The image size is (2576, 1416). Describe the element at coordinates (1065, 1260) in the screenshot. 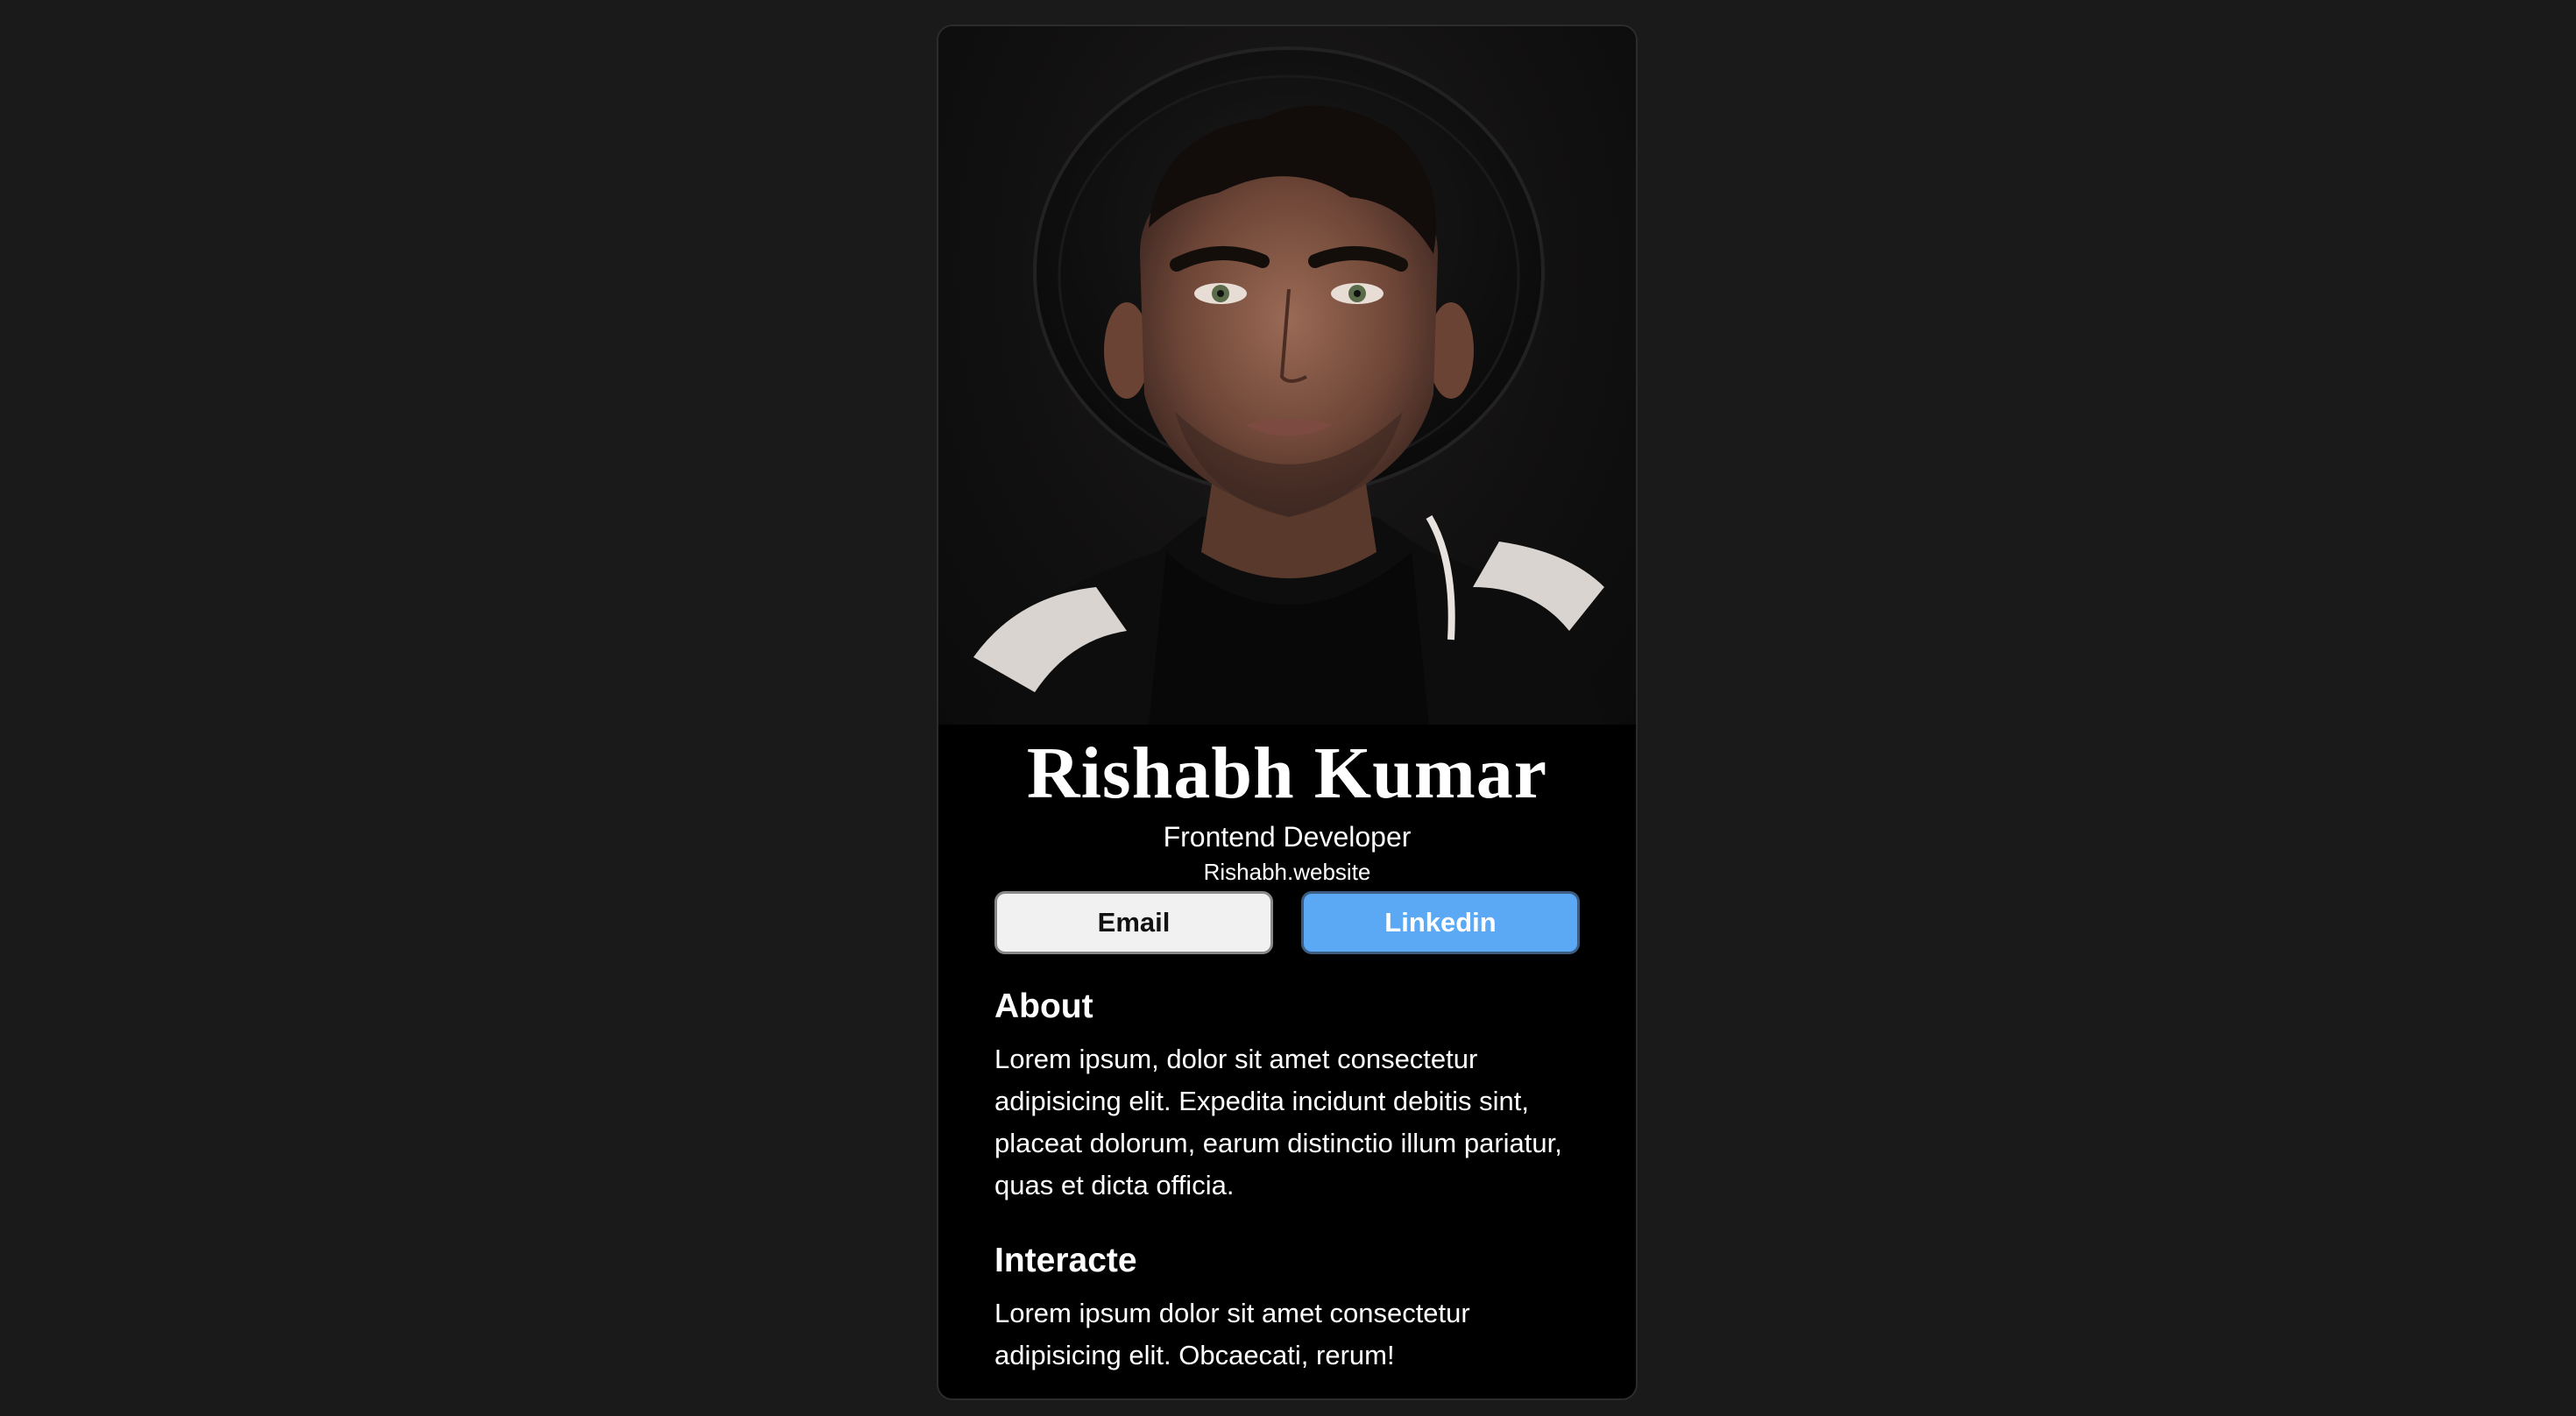

I see `interests-title: Interacte` at that location.